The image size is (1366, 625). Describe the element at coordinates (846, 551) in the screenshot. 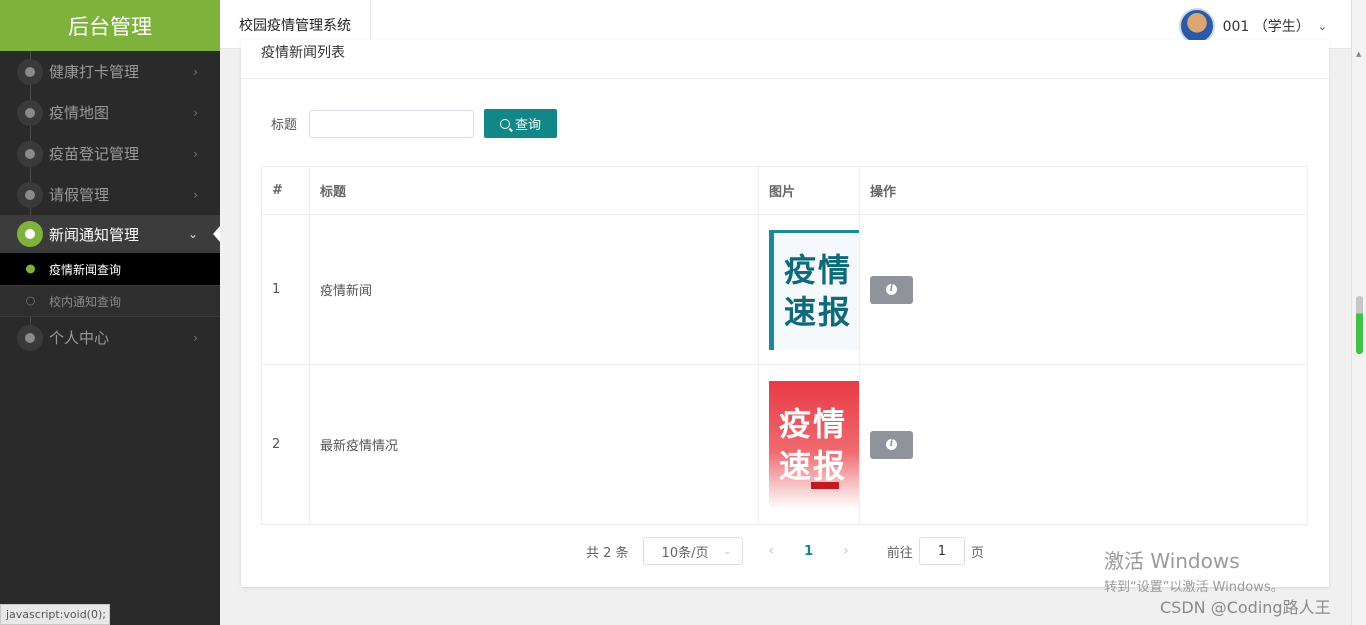

I see `next-page-icon: ›` at that location.